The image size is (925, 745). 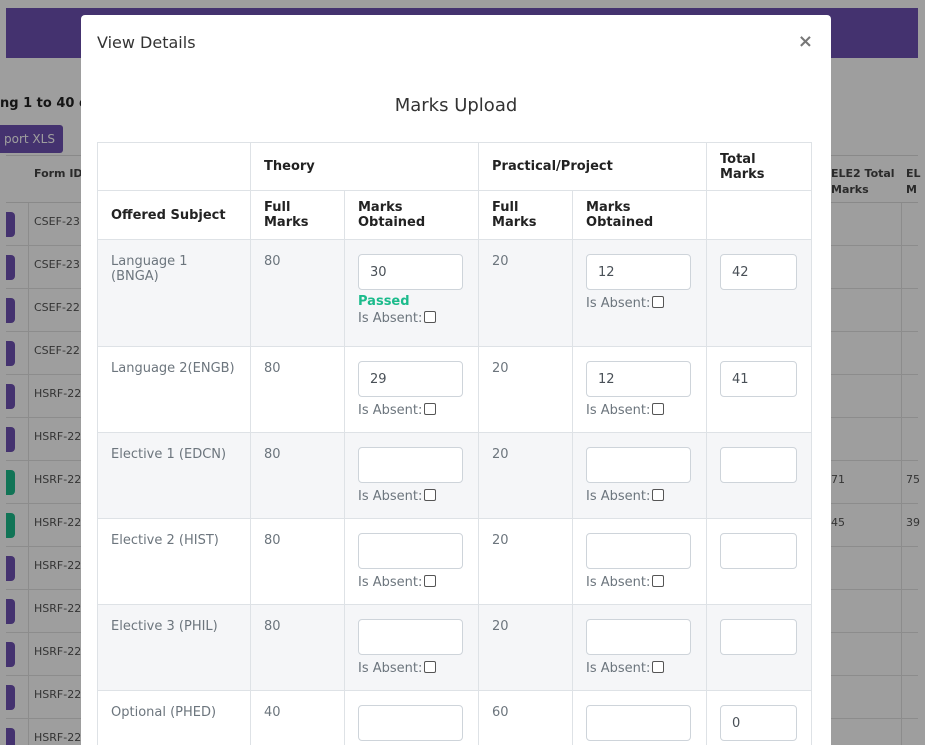 I want to click on header-total-blank, so click(x=759, y=215).